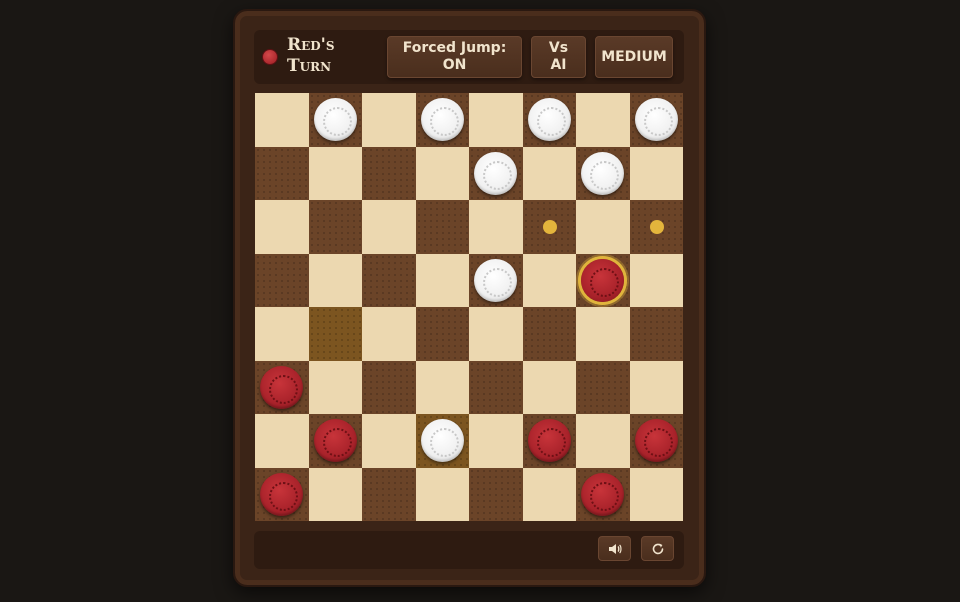 Image resolution: width=960 pixels, height=602 pixels. What do you see at coordinates (311, 45) in the screenshot?
I see `turn-label-line1: Red's` at bounding box center [311, 45].